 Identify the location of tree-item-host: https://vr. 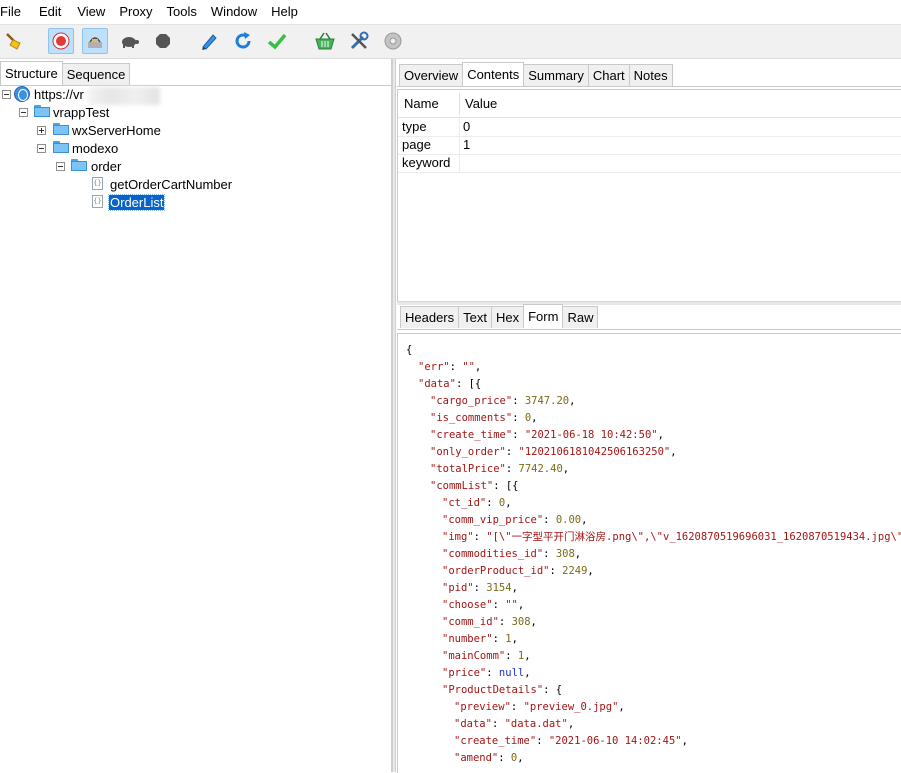
(59, 94).